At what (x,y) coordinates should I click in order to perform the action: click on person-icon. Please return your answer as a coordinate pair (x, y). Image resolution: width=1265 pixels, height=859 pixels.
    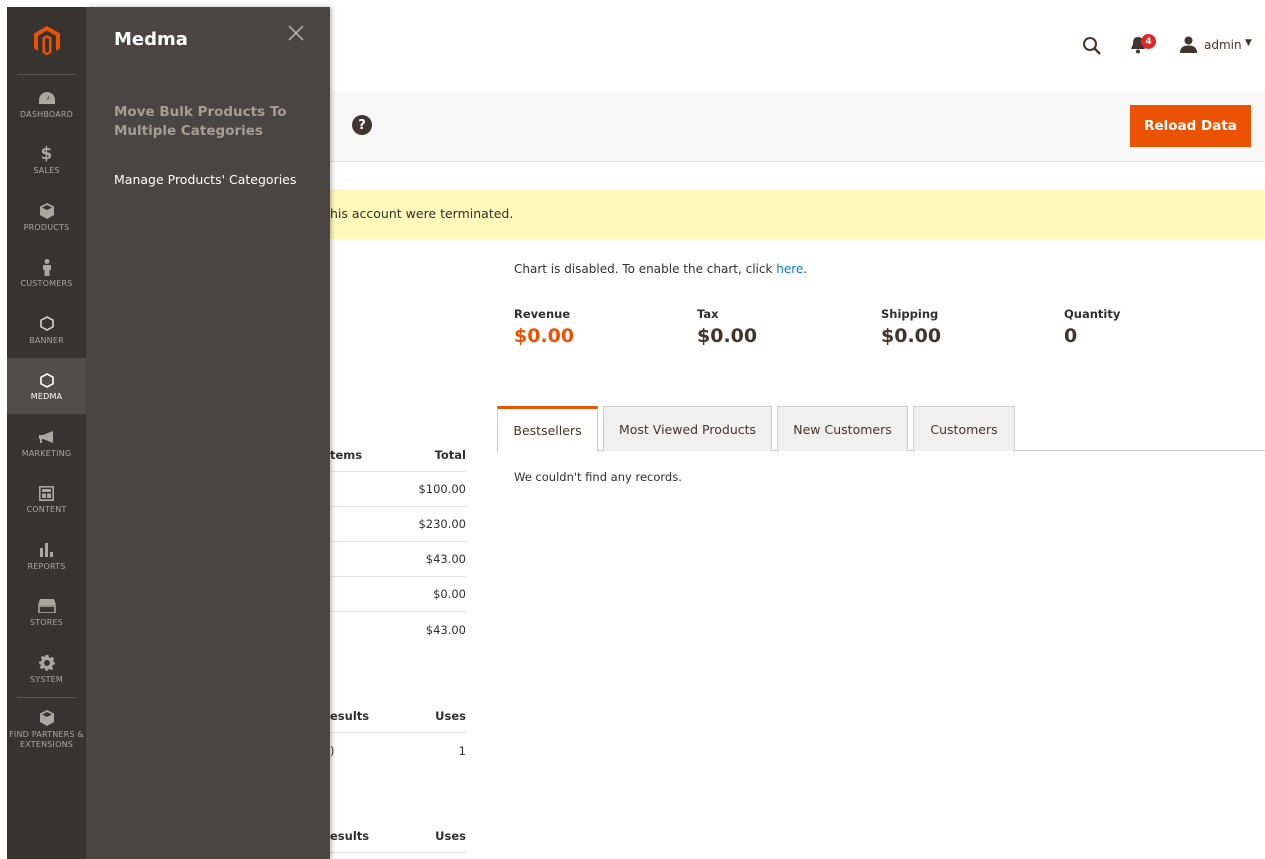
    Looking at the image, I should click on (47, 267).